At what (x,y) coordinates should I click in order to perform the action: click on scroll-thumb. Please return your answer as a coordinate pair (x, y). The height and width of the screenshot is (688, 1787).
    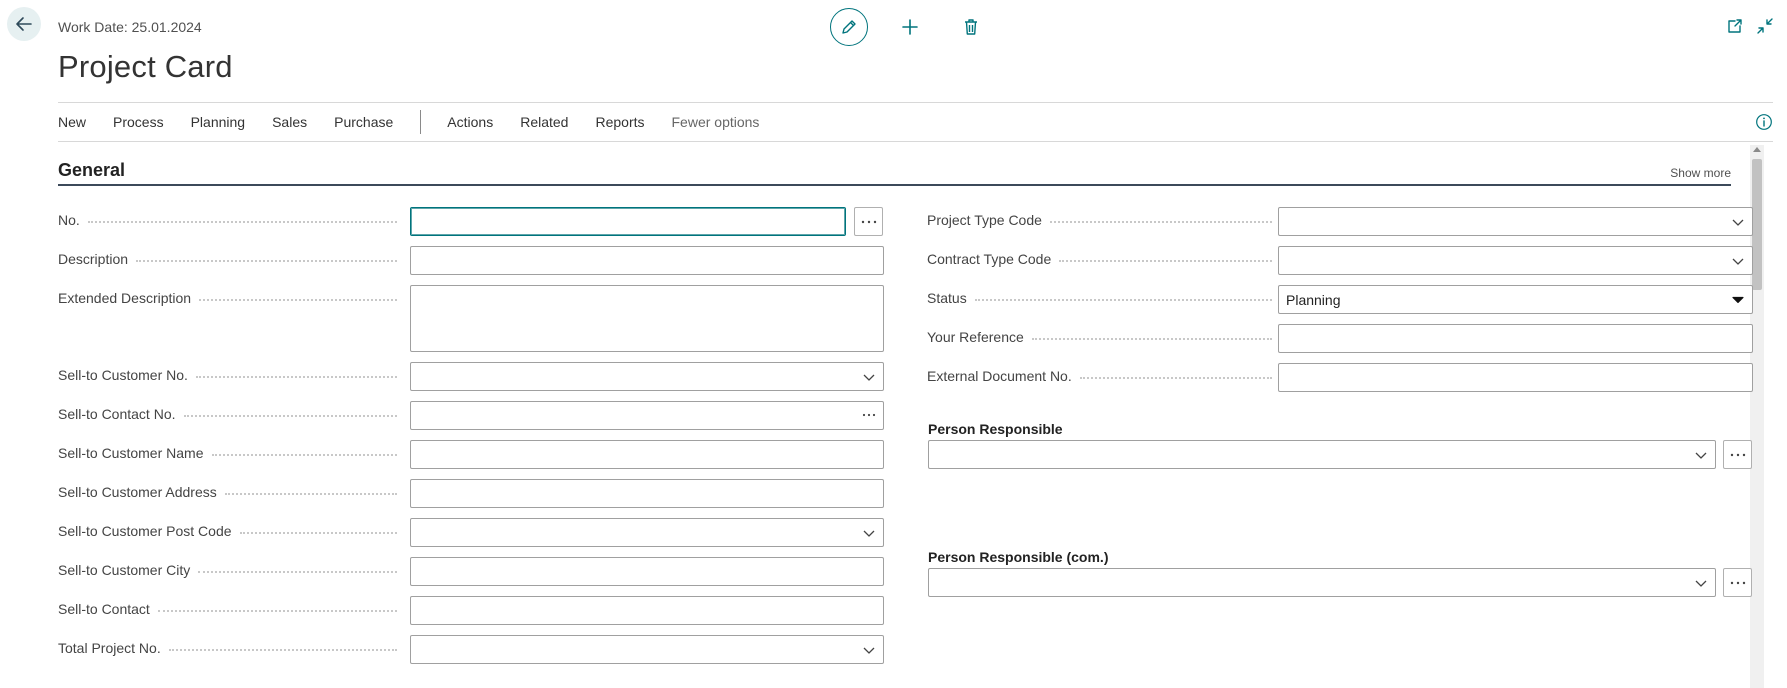
    Looking at the image, I should click on (1757, 224).